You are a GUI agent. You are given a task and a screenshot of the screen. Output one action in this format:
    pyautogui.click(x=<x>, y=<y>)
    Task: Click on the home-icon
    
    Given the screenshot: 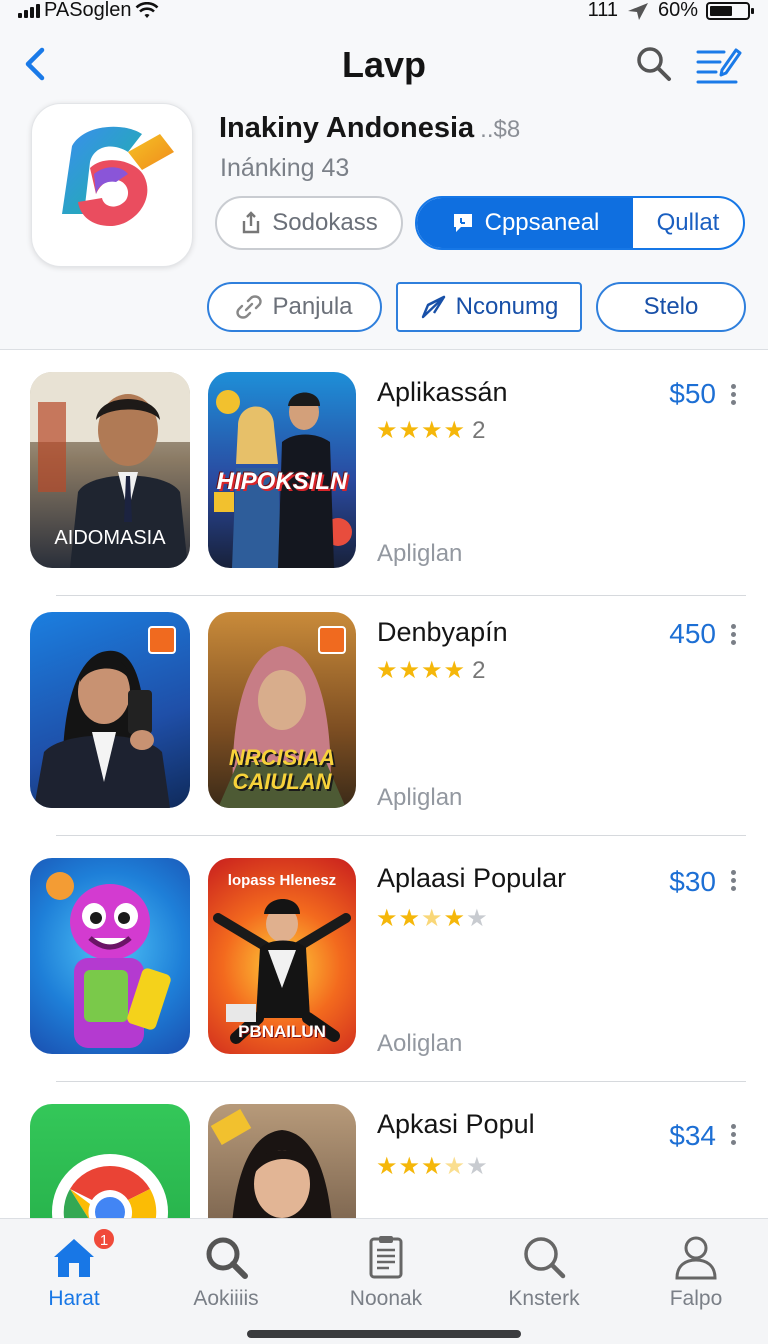 What is the action you would take?
    pyautogui.click(x=74, y=1258)
    